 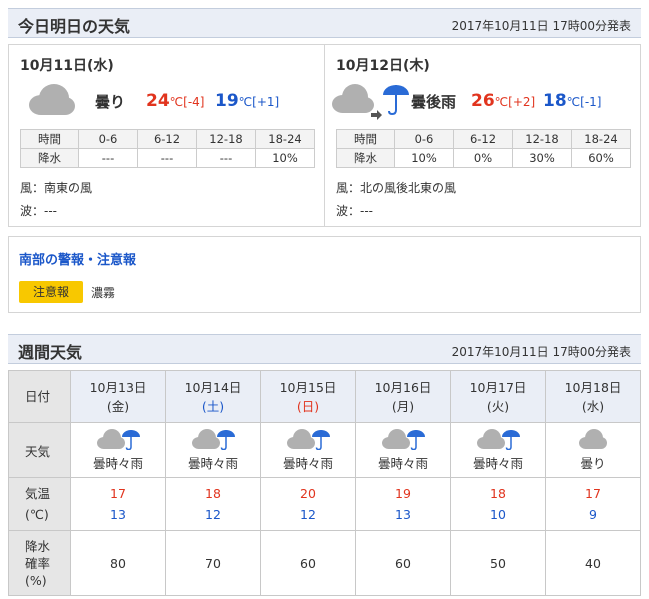 I want to click on day-date: 10月11日(水), so click(x=67, y=66).